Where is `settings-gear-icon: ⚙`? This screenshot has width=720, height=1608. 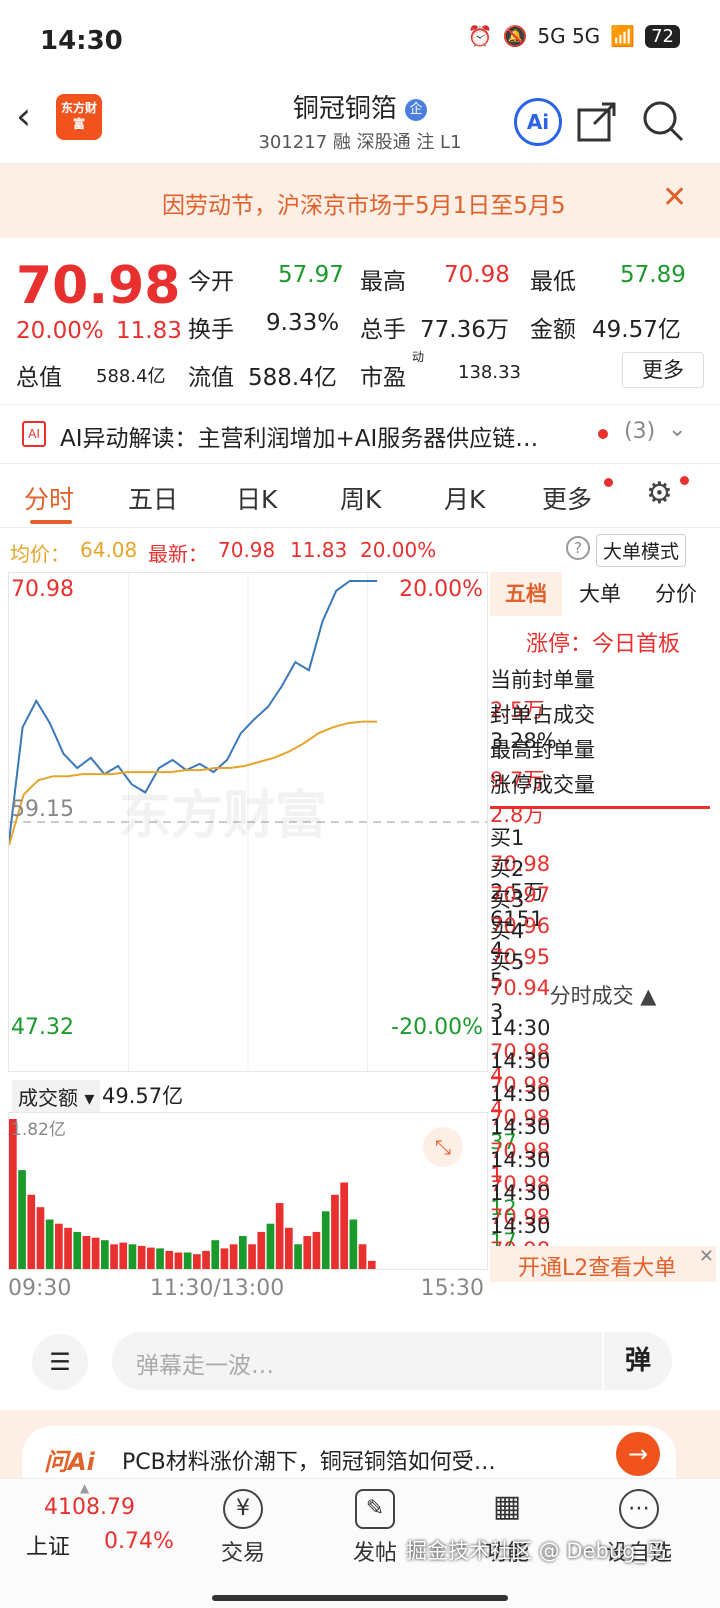 settings-gear-icon: ⚙ is located at coordinates (659, 493).